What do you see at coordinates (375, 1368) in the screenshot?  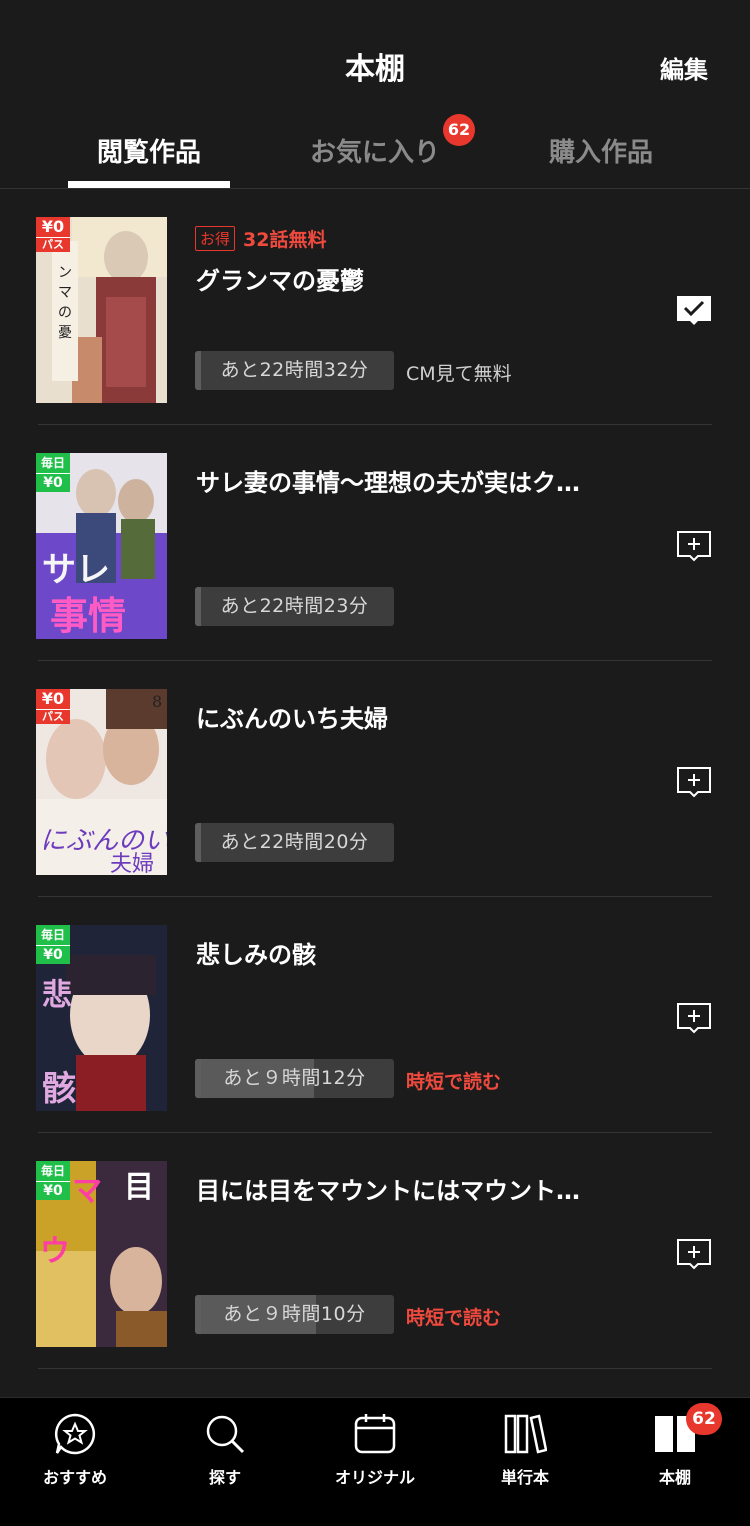 I see `row-divider` at bounding box center [375, 1368].